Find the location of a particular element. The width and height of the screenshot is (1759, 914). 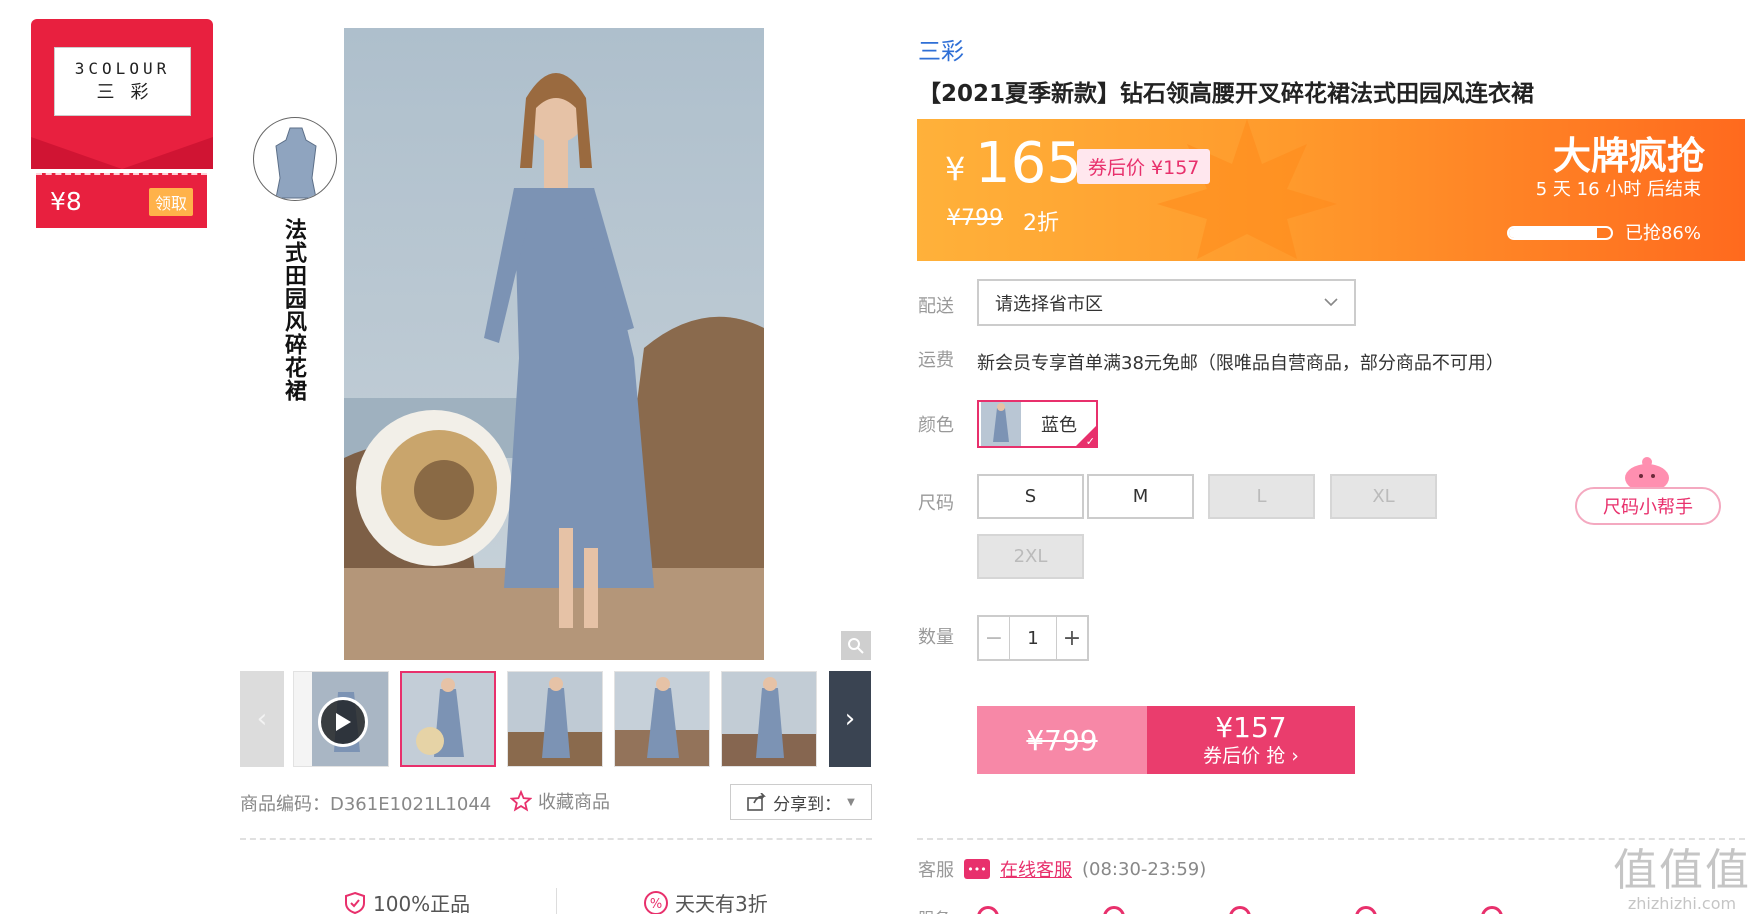

quantity-increase-button: + is located at coordinates (1072, 638).